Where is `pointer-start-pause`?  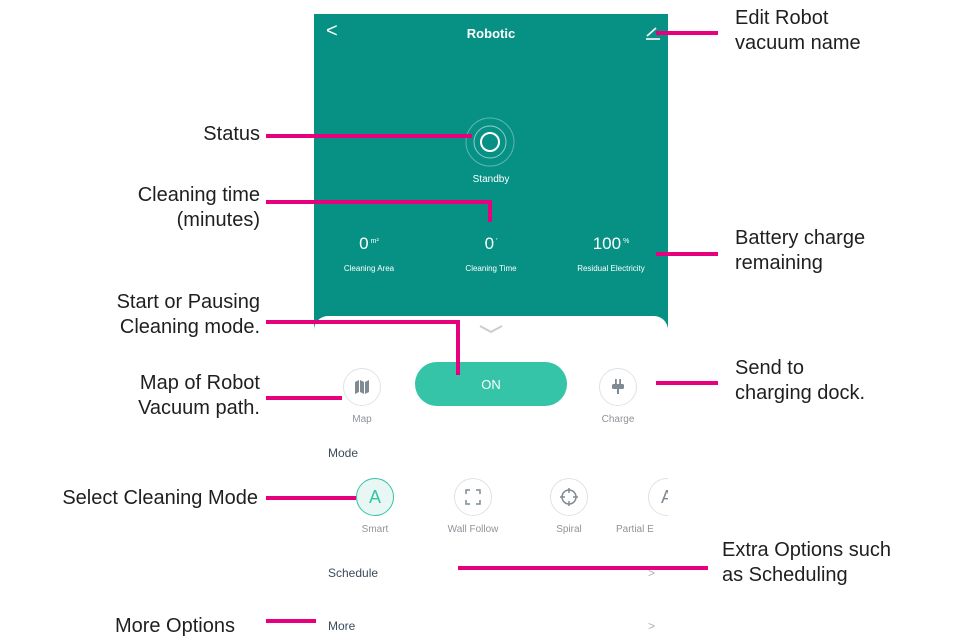
pointer-start-pause is located at coordinates (363, 322).